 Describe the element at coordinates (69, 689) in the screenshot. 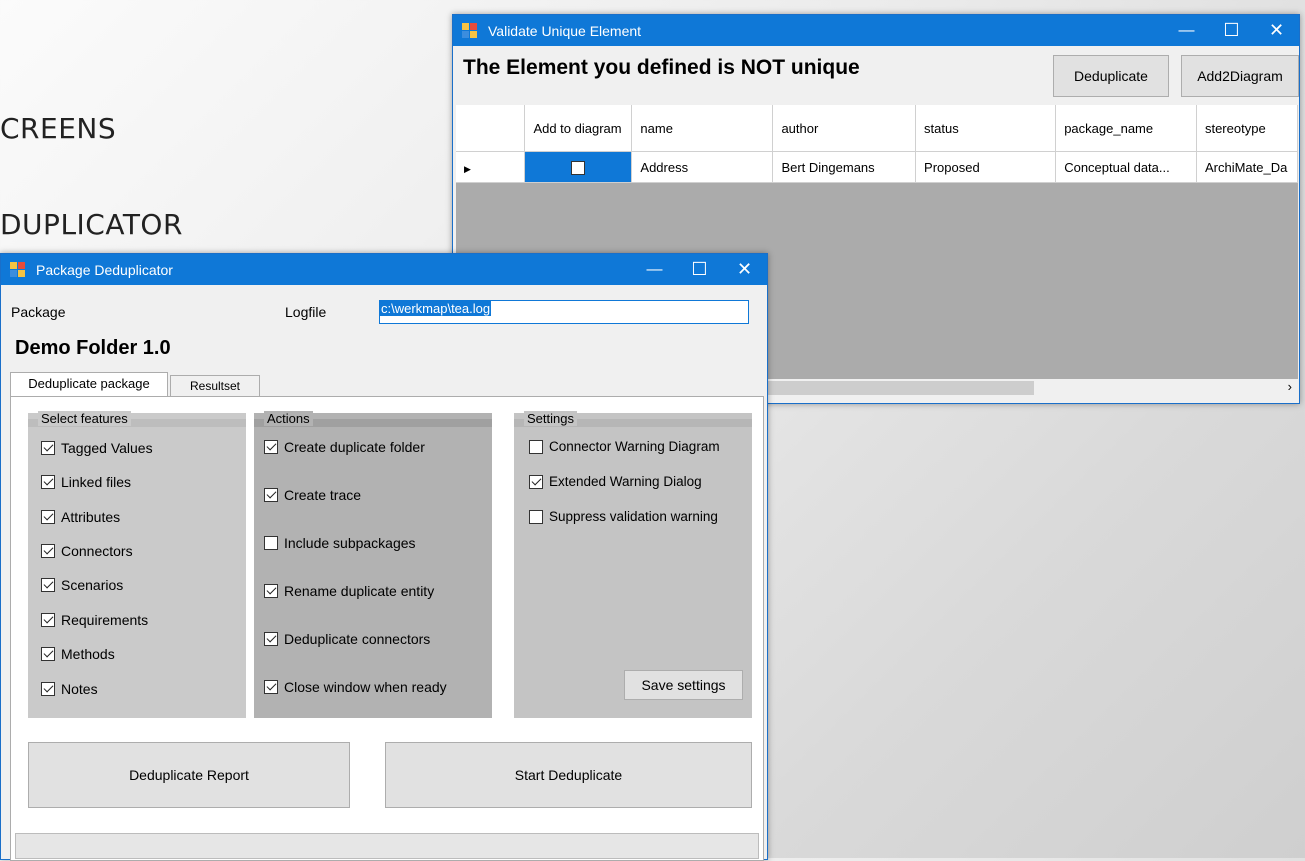

I see `notes-checkbox: Notes` at that location.